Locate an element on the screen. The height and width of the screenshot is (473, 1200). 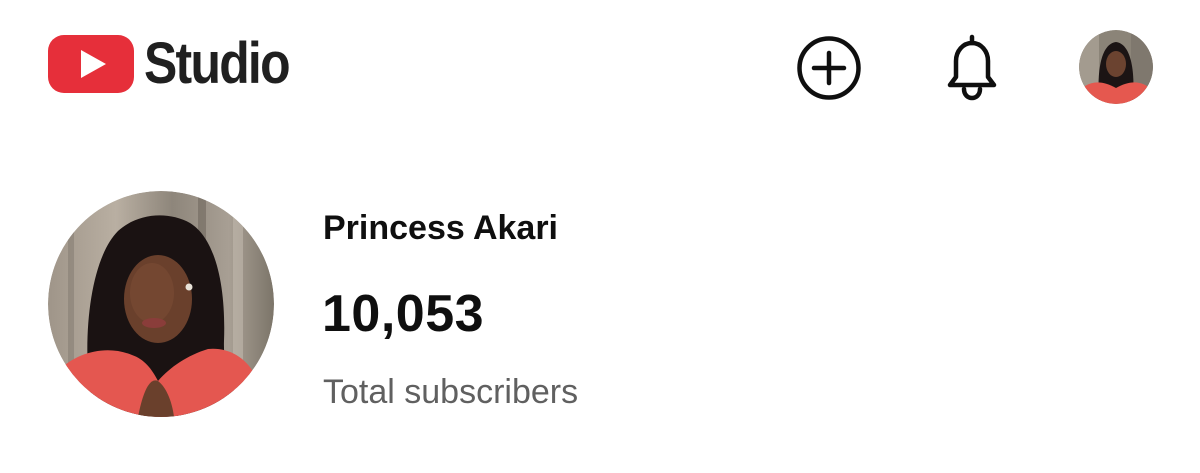
bell-icon is located at coordinates (972, 67).